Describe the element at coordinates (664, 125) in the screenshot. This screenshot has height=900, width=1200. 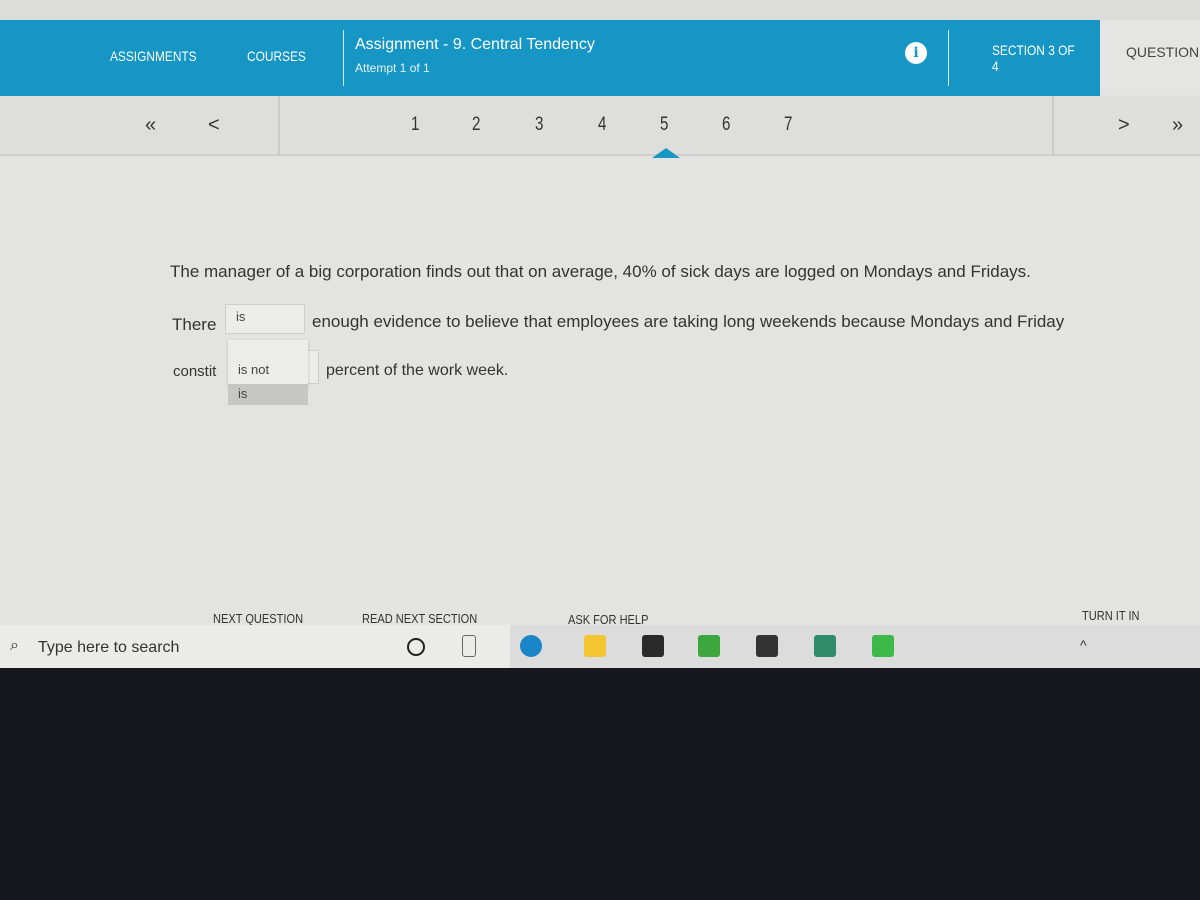
I see `page-5: 5` at that location.